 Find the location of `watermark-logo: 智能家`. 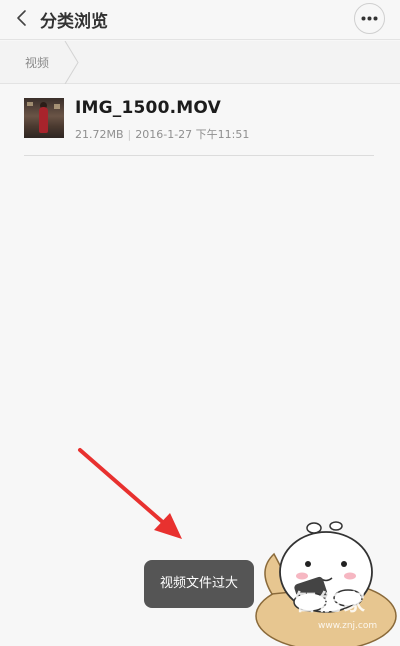

watermark-logo: 智能家 is located at coordinates (331, 603).